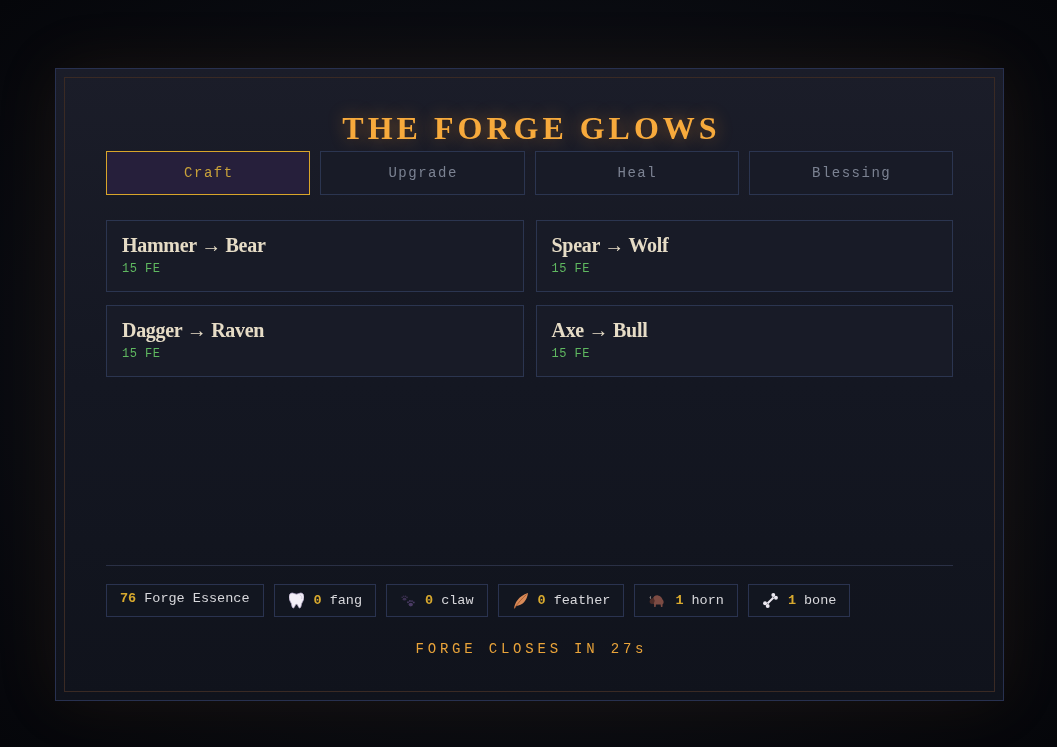  Describe the element at coordinates (610, 245) in the screenshot. I see `recipe-name: Spear → Wolf` at that location.